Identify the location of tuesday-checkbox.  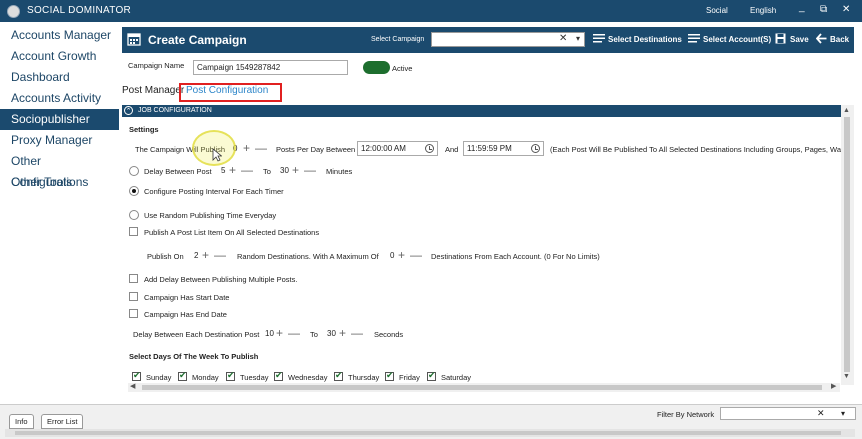
(230, 375).